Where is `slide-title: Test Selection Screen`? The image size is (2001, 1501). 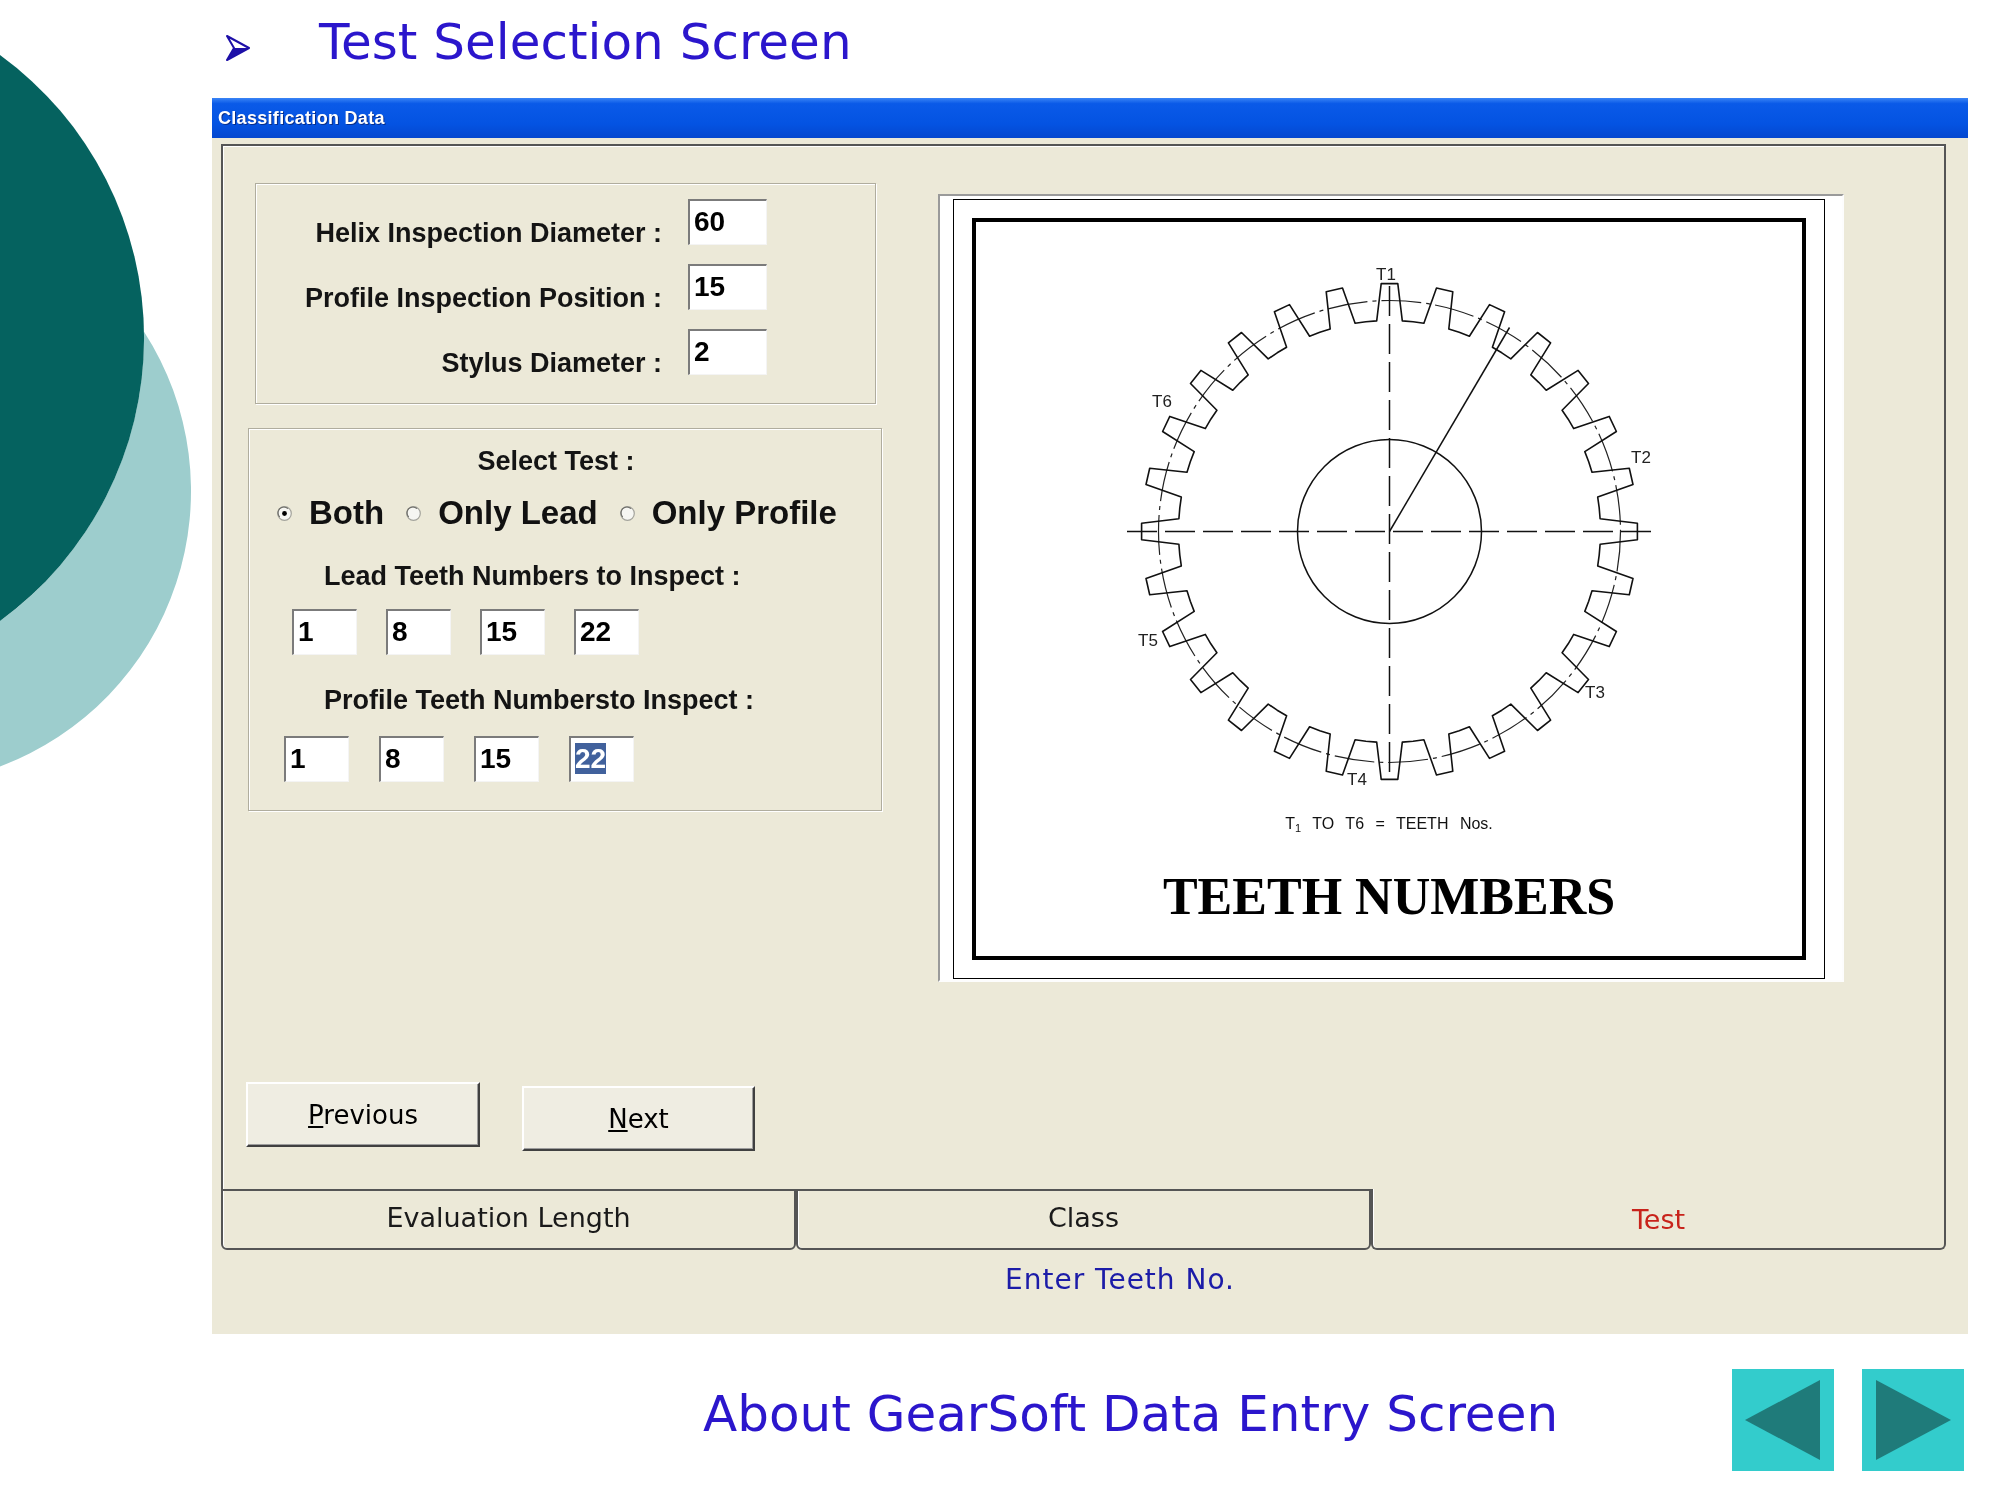 slide-title: Test Selection Screen is located at coordinates (585, 42).